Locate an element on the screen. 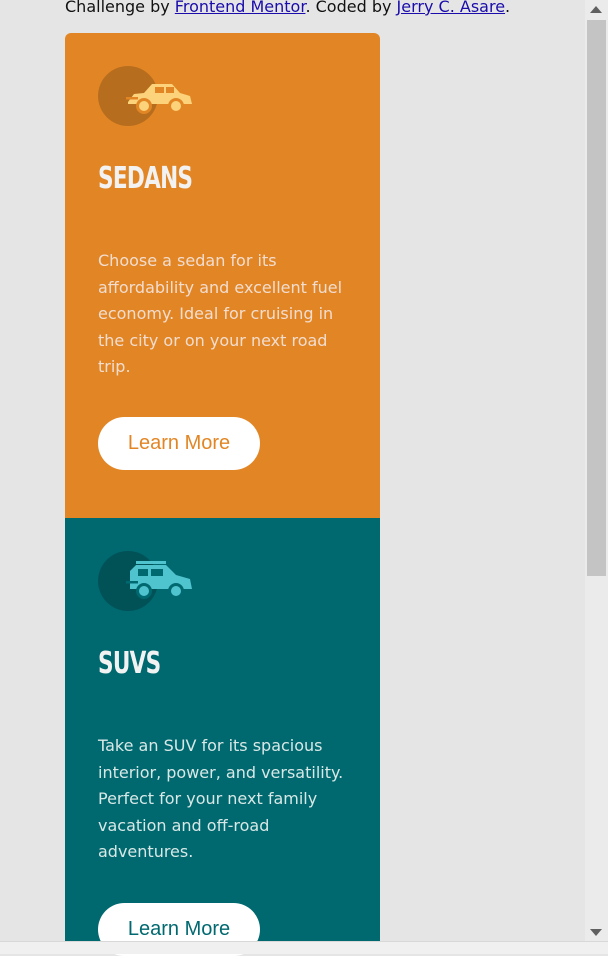 The image size is (608, 956). author-link: Jerry C. Asare is located at coordinates (451, 8).